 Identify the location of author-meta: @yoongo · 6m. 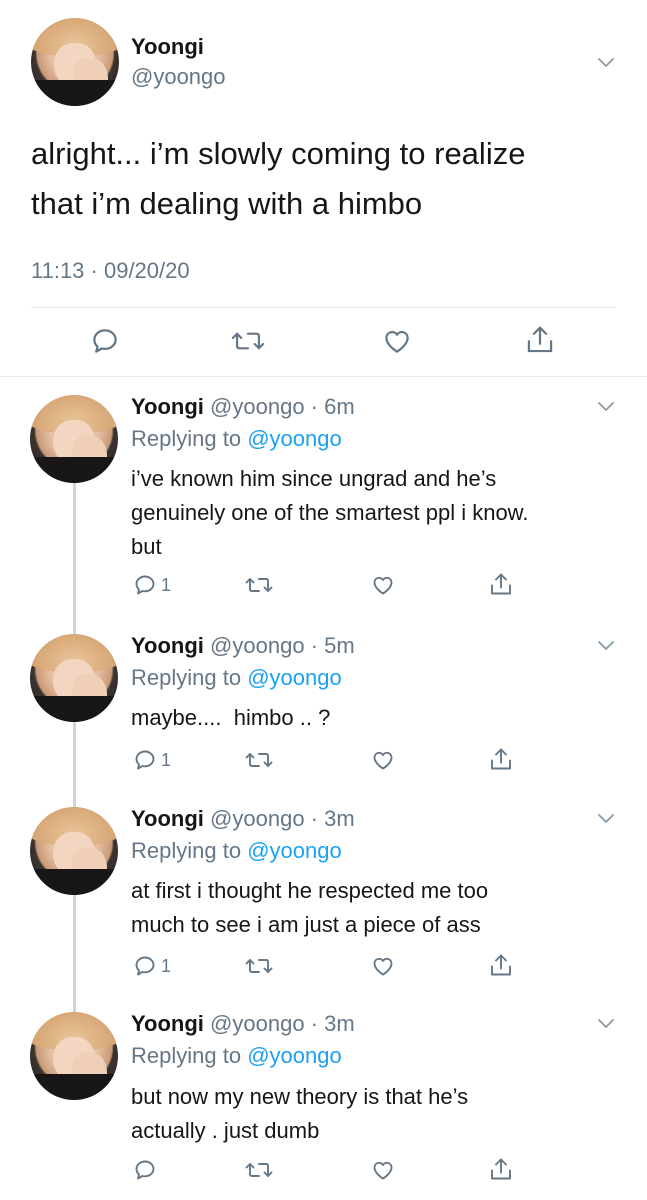
(282, 406).